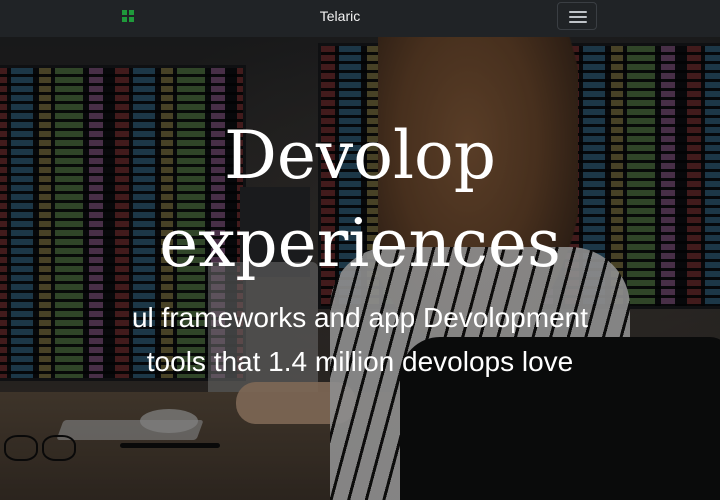  What do you see at coordinates (359, 317) in the screenshot?
I see `subline-line-1: ul frameworks and app Devolopment` at bounding box center [359, 317].